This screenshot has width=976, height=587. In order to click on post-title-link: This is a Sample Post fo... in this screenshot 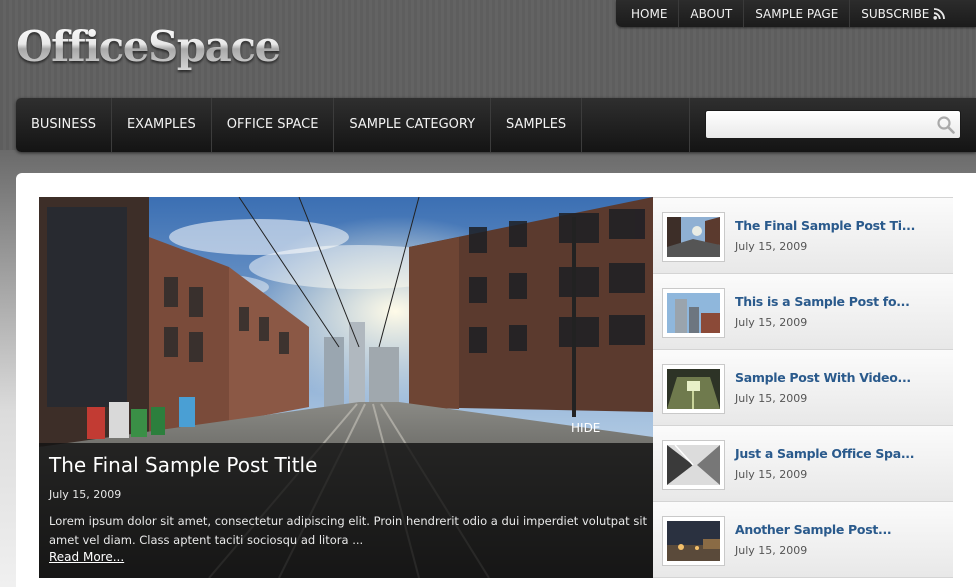, I will do `click(822, 301)`.